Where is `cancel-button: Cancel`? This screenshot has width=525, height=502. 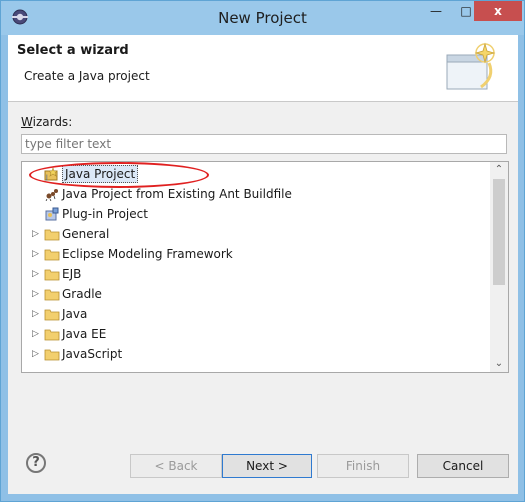 cancel-button: Cancel is located at coordinates (463, 466).